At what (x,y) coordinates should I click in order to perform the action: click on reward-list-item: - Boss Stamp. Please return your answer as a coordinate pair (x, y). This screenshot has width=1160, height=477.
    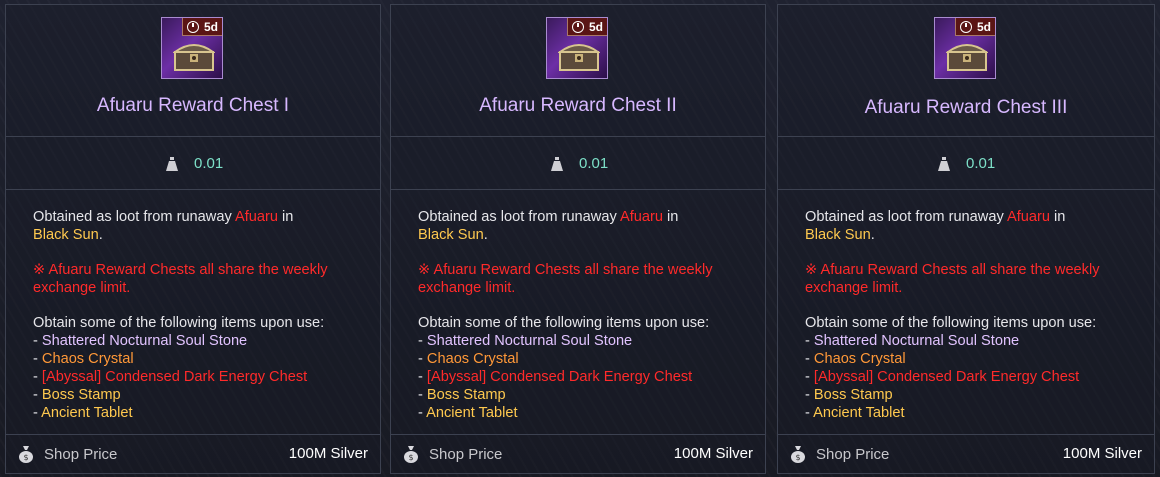
    Looking at the image, I should click on (583, 395).